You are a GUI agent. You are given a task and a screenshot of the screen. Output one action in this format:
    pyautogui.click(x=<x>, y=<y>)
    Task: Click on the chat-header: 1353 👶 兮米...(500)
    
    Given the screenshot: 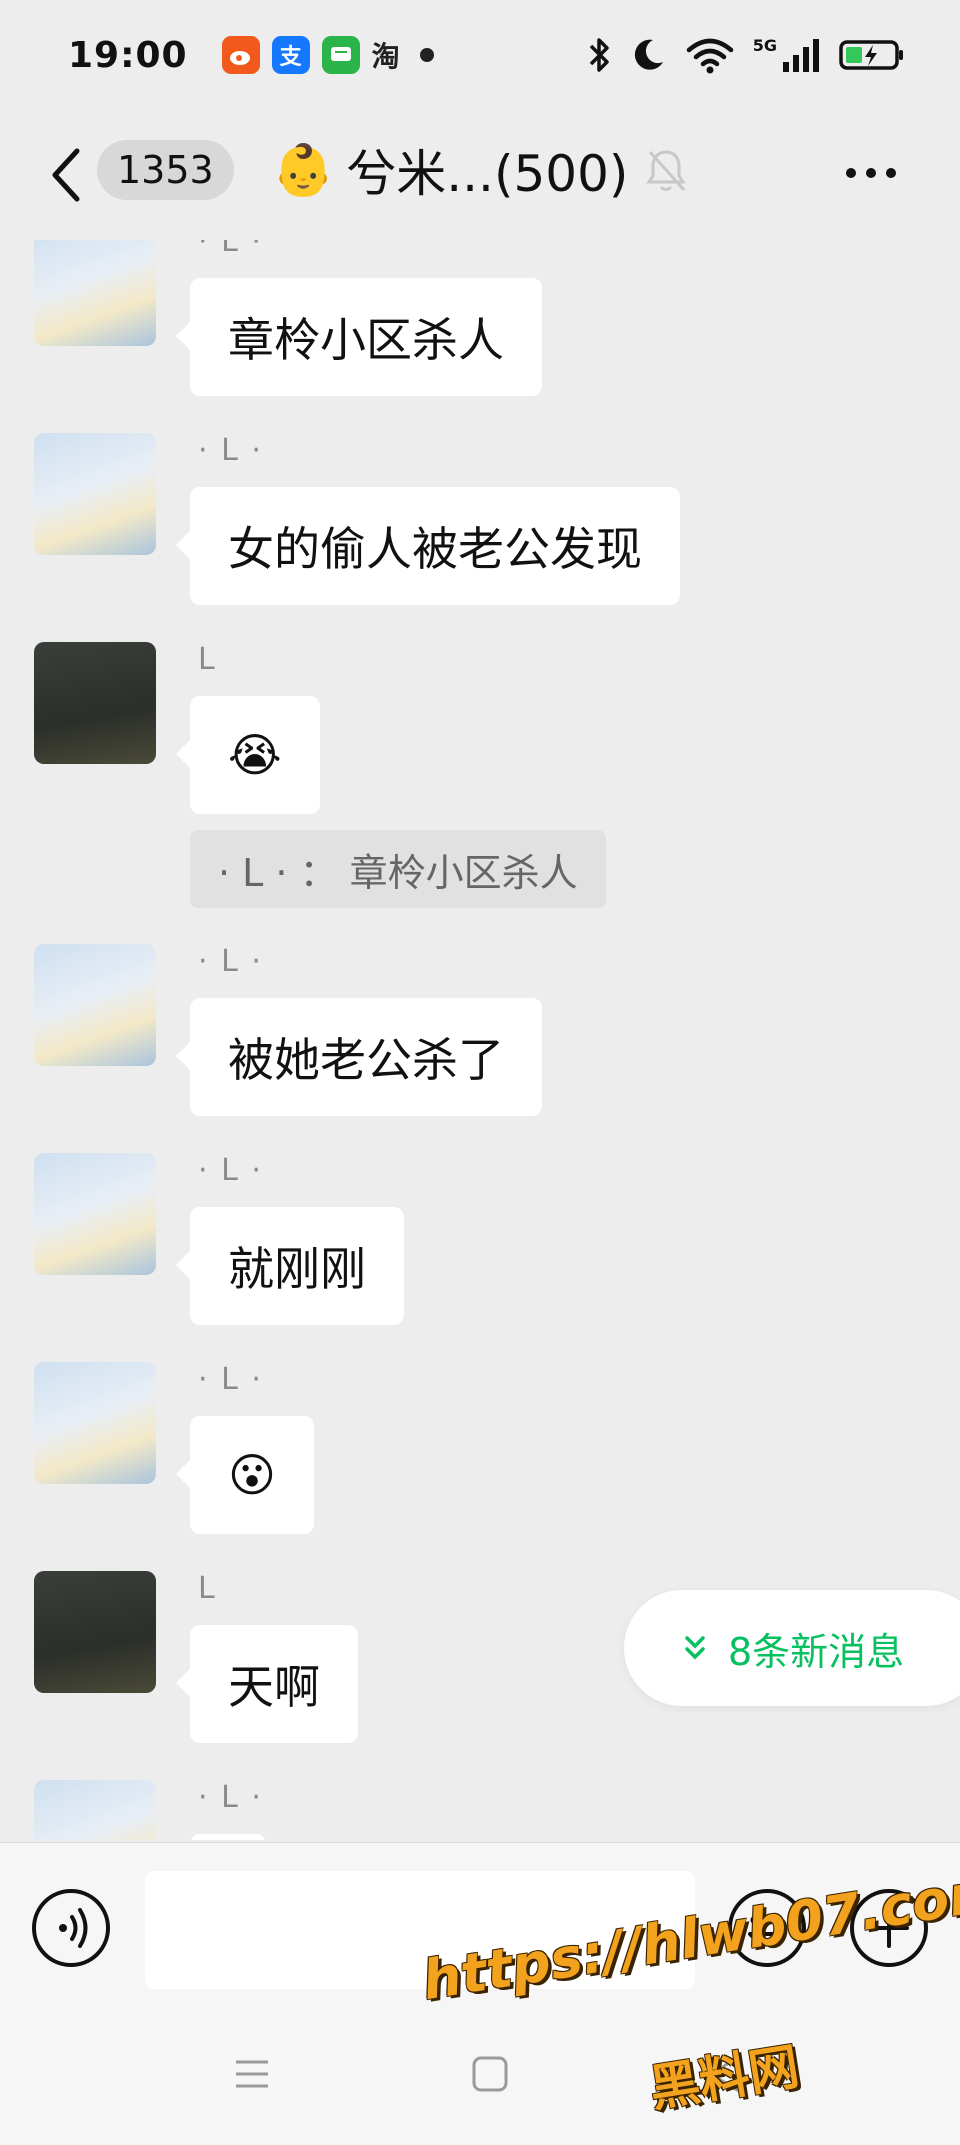 What is the action you would take?
    pyautogui.click(x=480, y=175)
    